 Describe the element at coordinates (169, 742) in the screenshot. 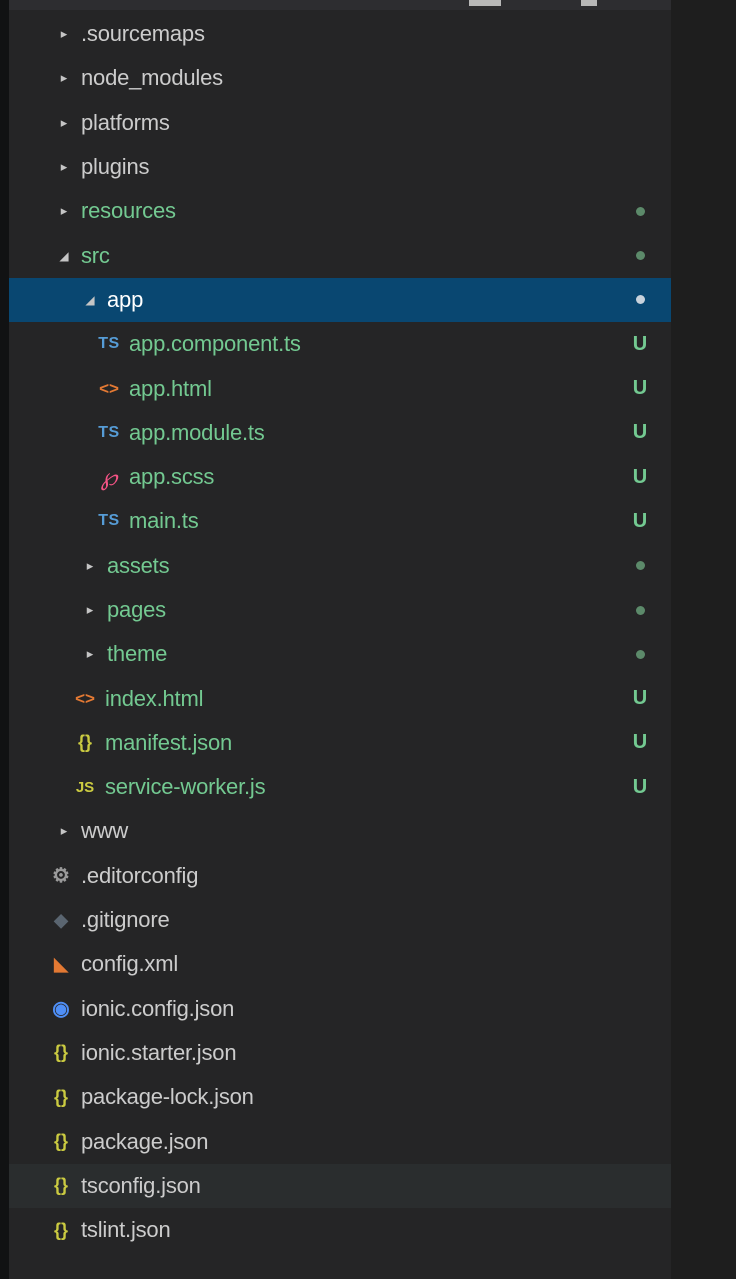

I see `tree-item-label: manifest.json` at that location.